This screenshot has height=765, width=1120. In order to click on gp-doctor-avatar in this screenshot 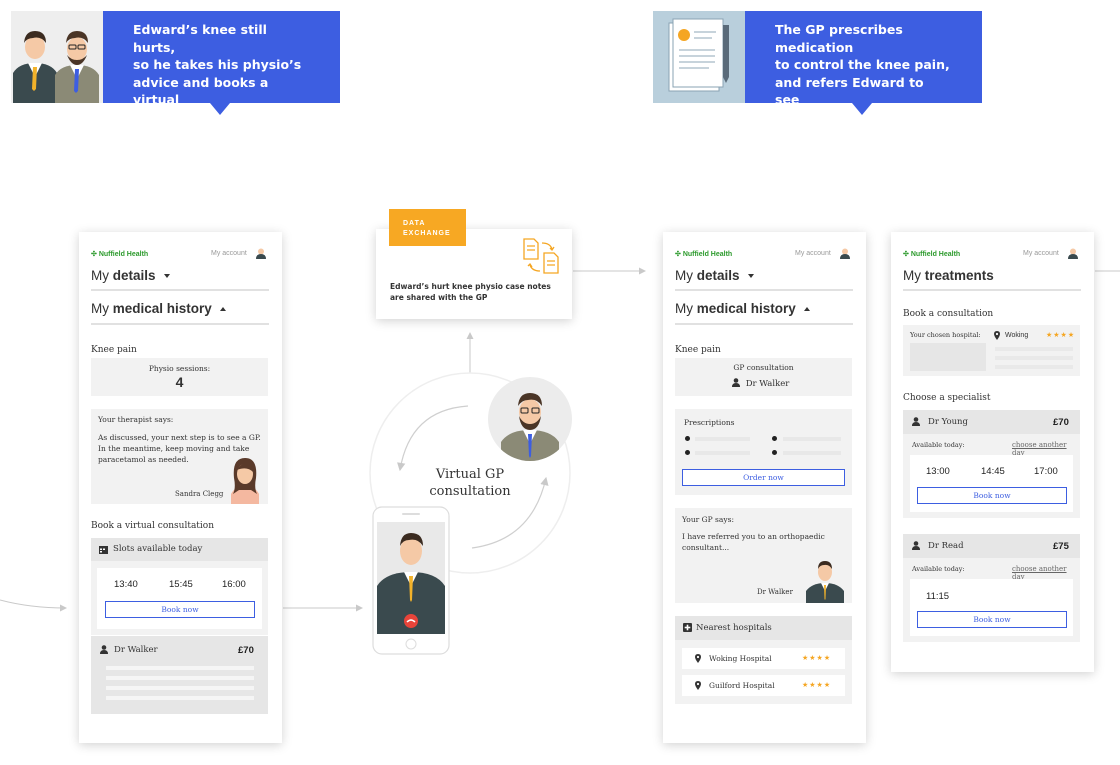, I will do `click(825, 582)`.